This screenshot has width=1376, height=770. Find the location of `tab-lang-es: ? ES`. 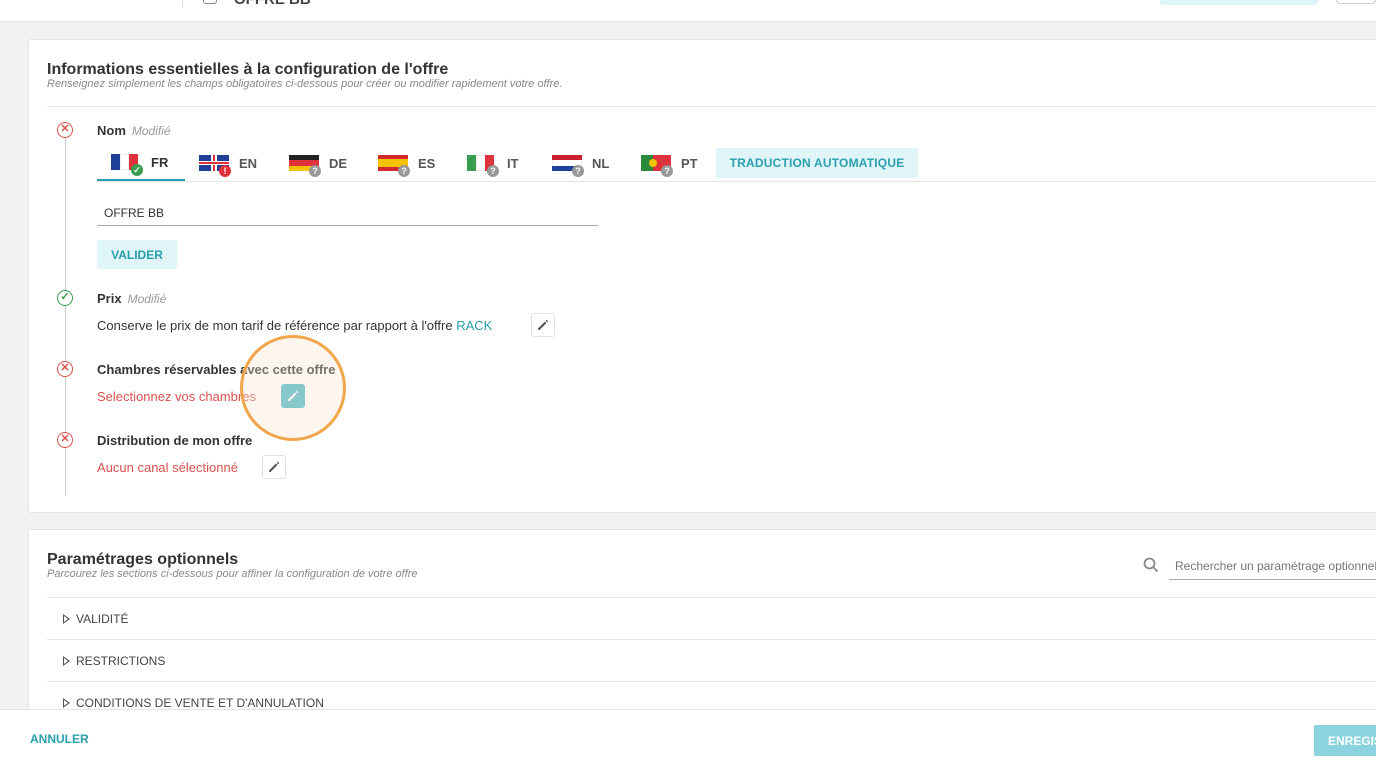

tab-lang-es: ? ES is located at coordinates (418, 163).